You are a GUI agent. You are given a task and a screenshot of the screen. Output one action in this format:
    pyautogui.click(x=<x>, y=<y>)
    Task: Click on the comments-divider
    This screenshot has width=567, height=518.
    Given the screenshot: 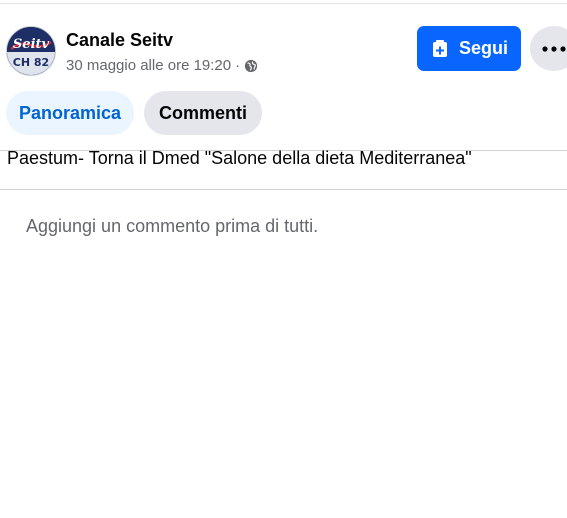 What is the action you would take?
    pyautogui.click(x=283, y=189)
    